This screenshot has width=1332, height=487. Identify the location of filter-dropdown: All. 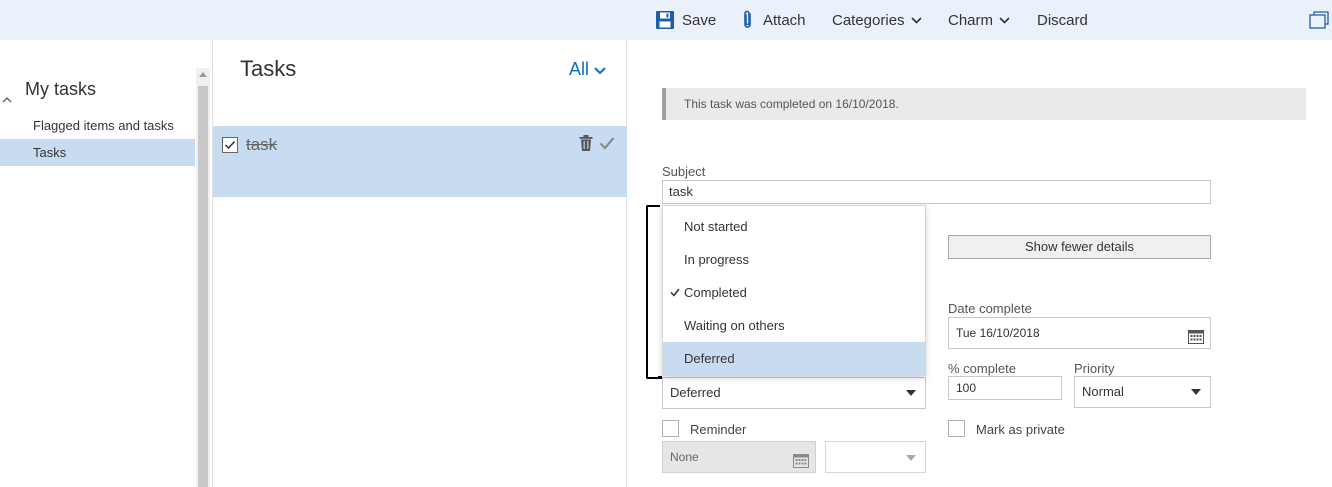
(587, 69).